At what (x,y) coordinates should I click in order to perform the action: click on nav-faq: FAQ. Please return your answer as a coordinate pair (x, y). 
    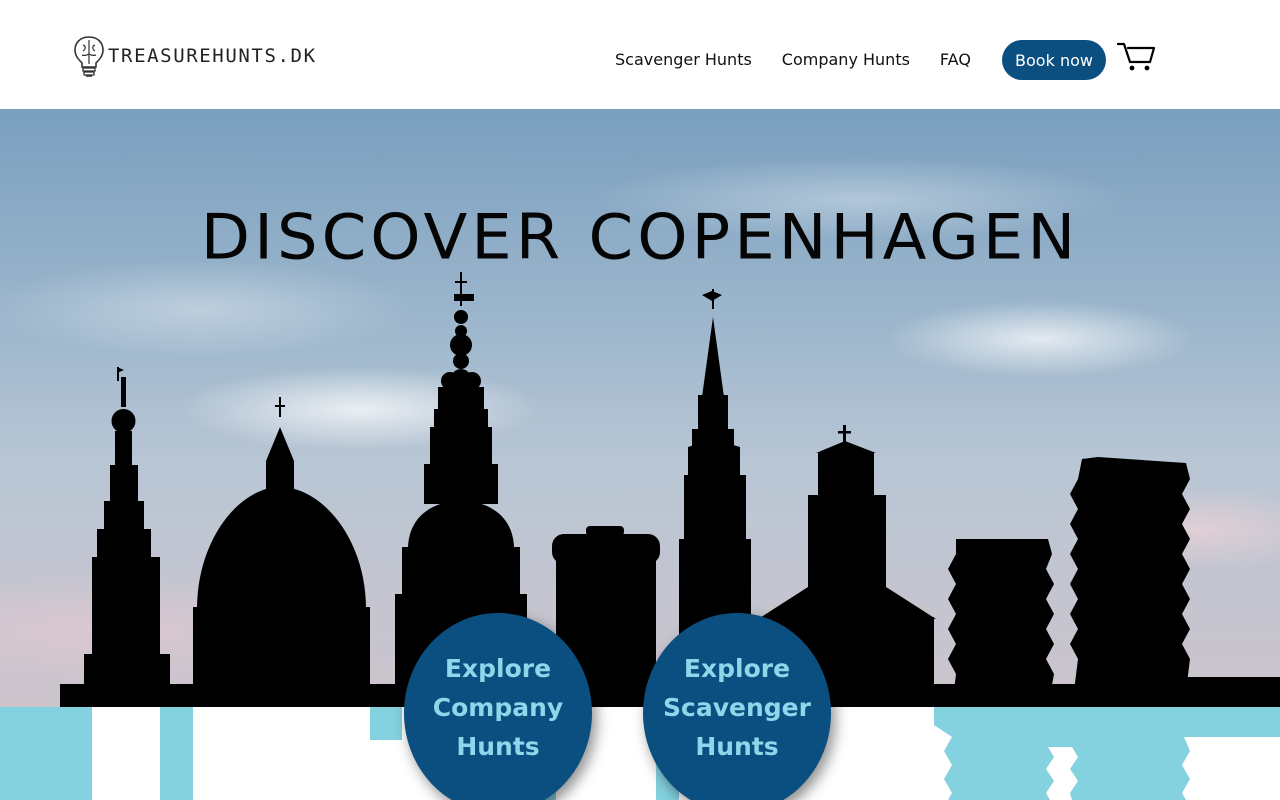
    Looking at the image, I should click on (955, 60).